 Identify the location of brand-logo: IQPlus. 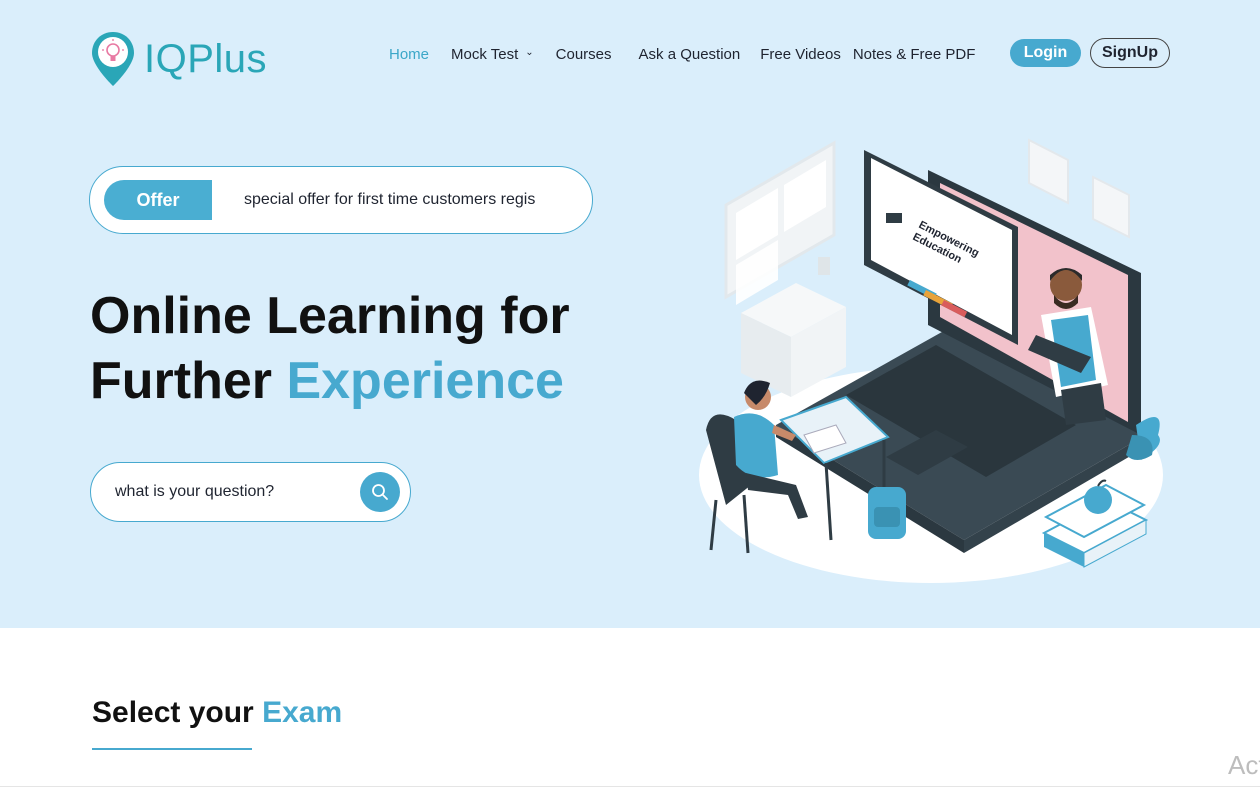
(178, 59).